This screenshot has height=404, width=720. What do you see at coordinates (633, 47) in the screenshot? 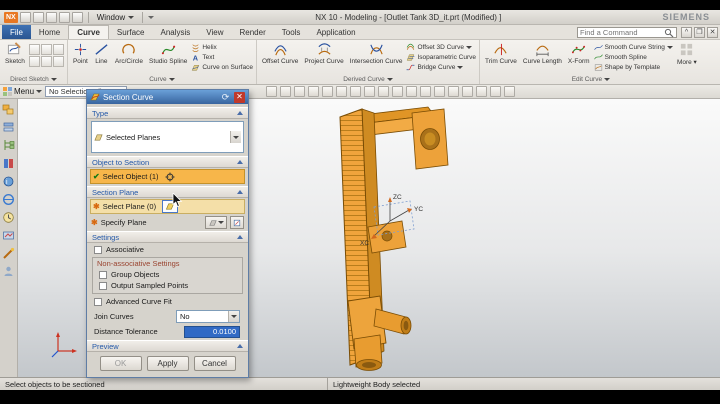
I see `smooth-curve-string-button: Smooth Curve String` at bounding box center [633, 47].